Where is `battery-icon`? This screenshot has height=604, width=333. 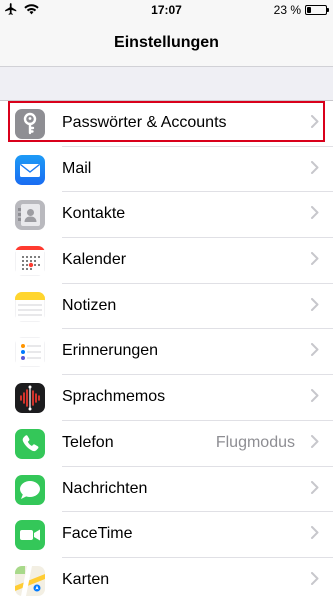
battery-icon is located at coordinates (317, 10).